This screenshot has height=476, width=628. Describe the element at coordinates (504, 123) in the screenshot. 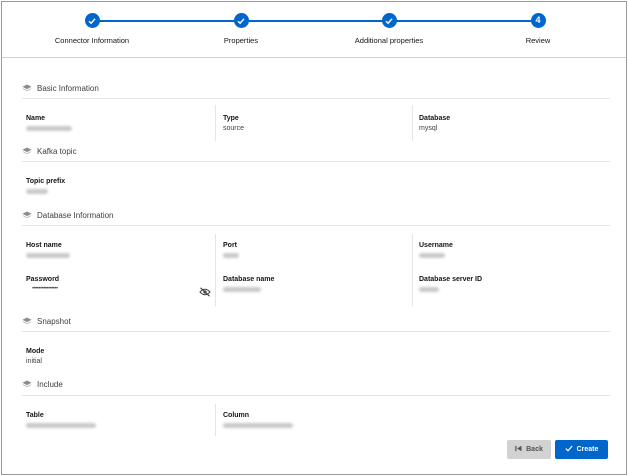

I see `field-database: Database mysql` at that location.